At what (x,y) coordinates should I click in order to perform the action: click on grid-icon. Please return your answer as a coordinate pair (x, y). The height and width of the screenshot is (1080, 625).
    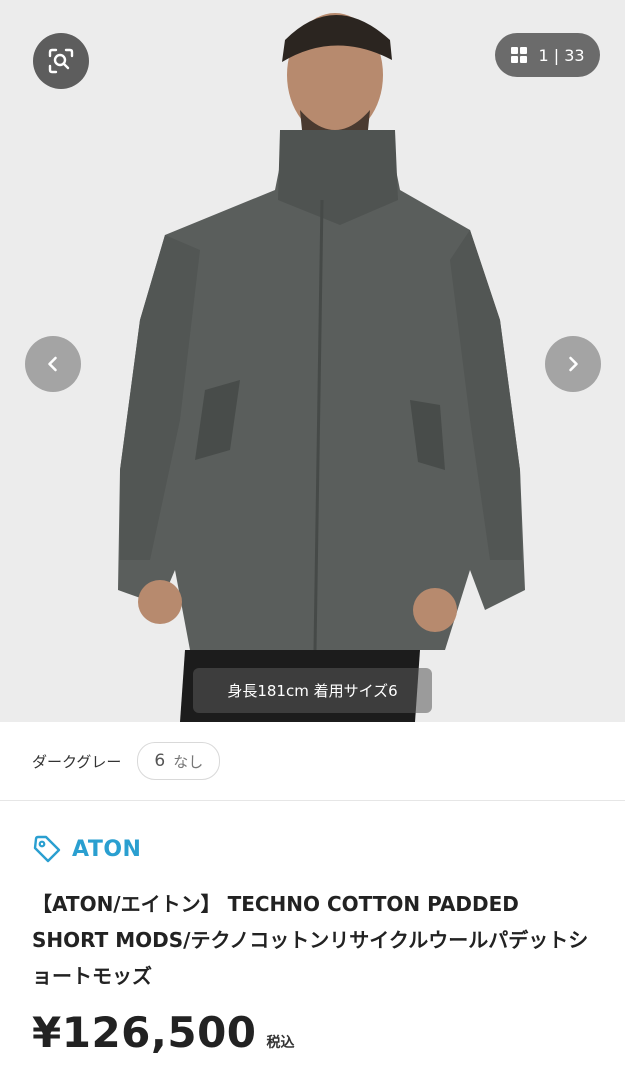
    Looking at the image, I should click on (519, 55).